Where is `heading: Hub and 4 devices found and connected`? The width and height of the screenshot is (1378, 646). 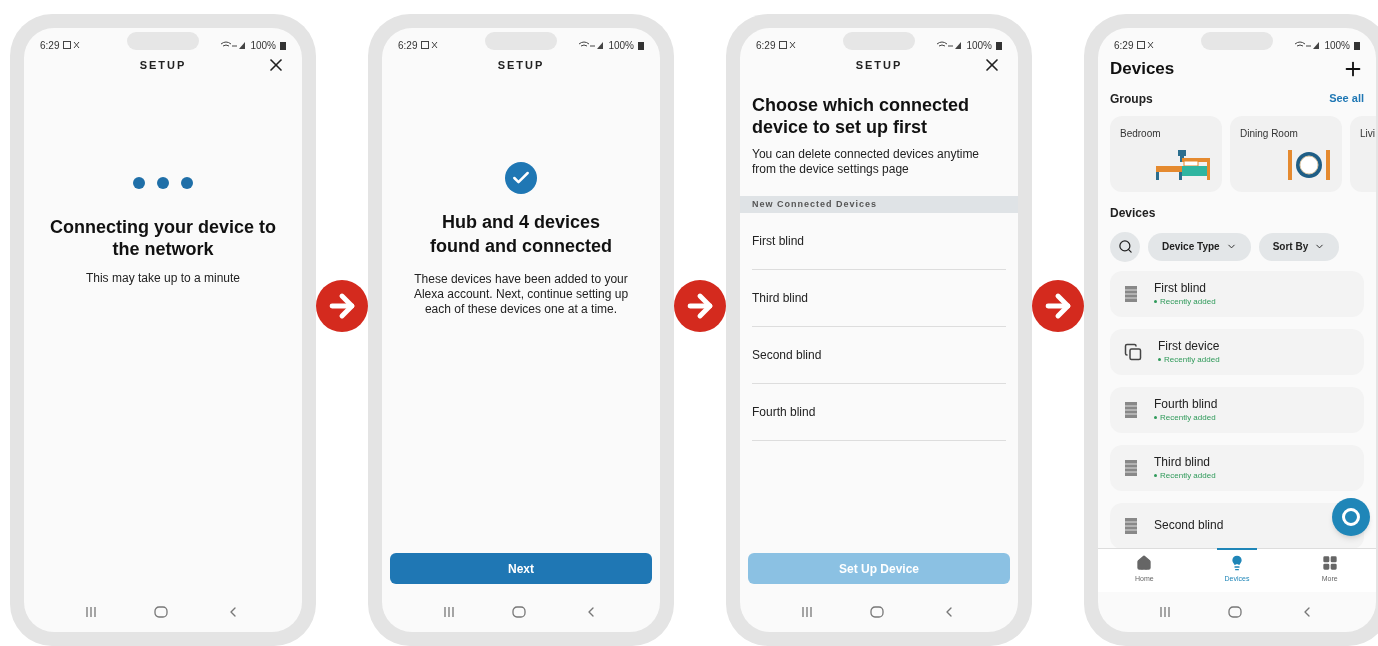
heading: Hub and 4 devices found and connected is located at coordinates (521, 234).